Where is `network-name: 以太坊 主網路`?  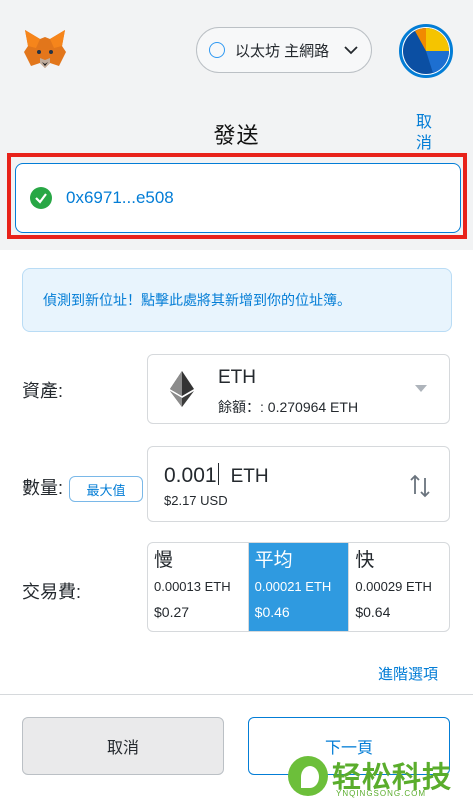 network-name: 以太坊 主網路 is located at coordinates (282, 51).